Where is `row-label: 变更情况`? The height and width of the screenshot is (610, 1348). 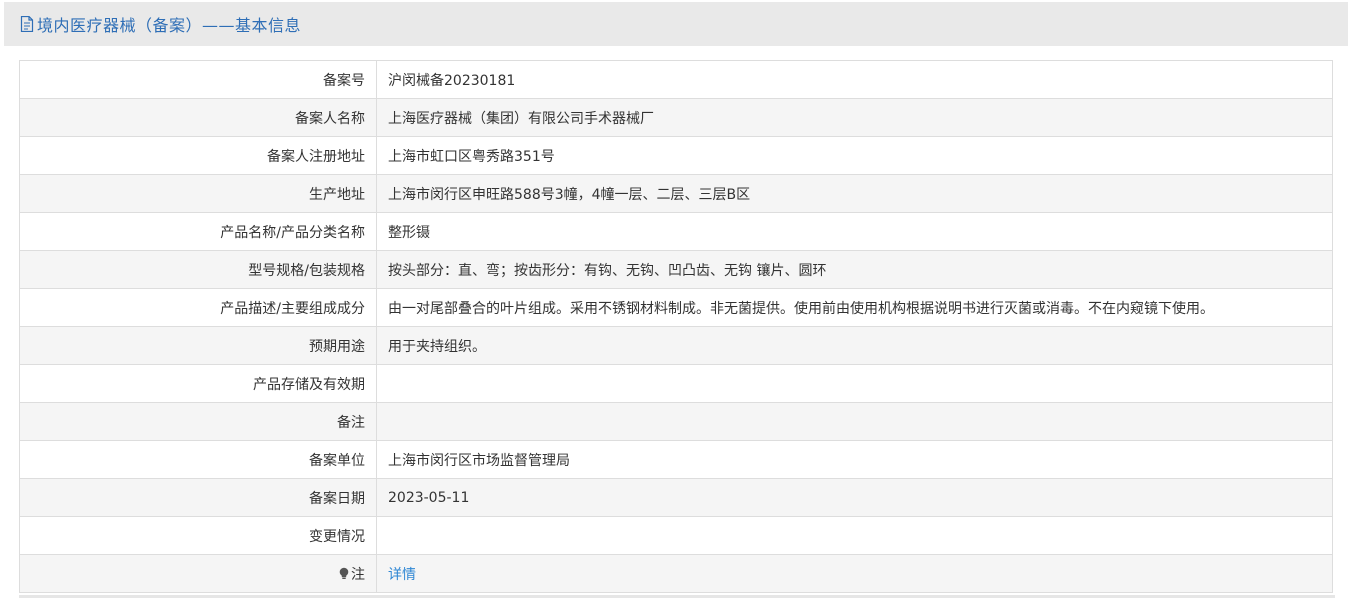 row-label: 变更情况 is located at coordinates (198, 535).